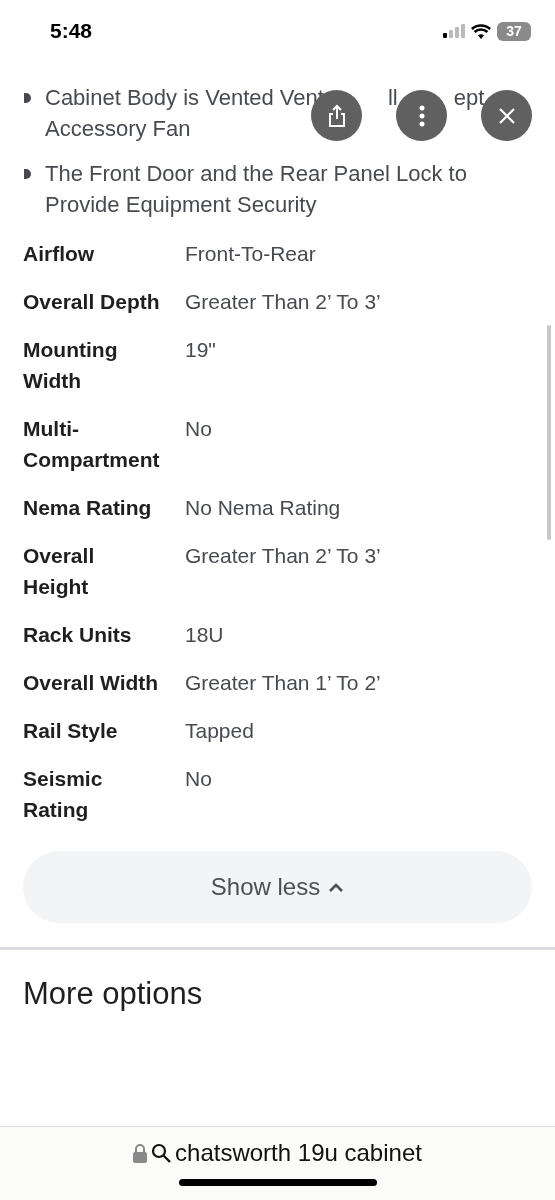 The width and height of the screenshot is (555, 1200). I want to click on close-icon, so click(506, 115).